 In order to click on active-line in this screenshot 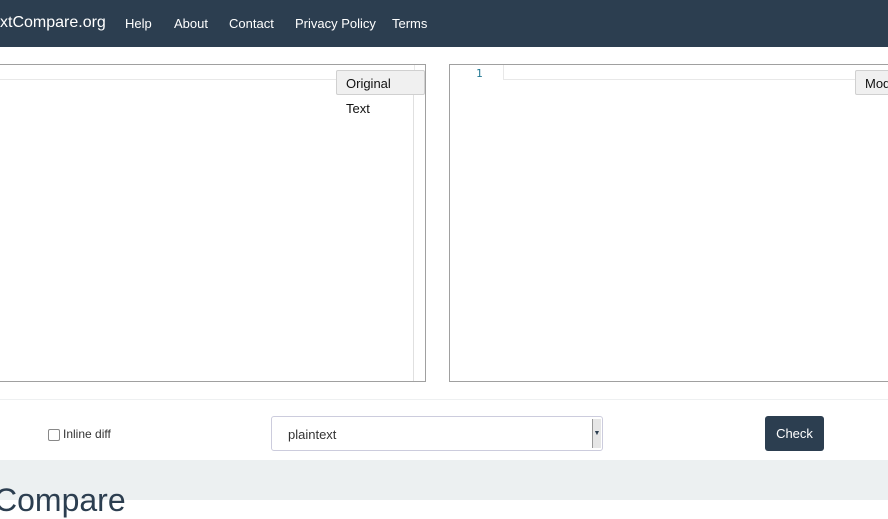, I will do `click(695, 72)`.